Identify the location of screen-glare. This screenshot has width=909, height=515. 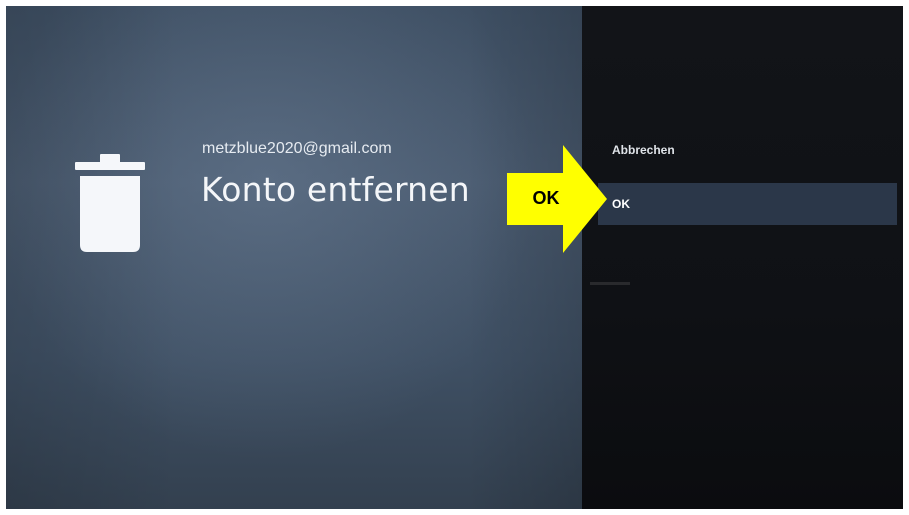
(610, 283).